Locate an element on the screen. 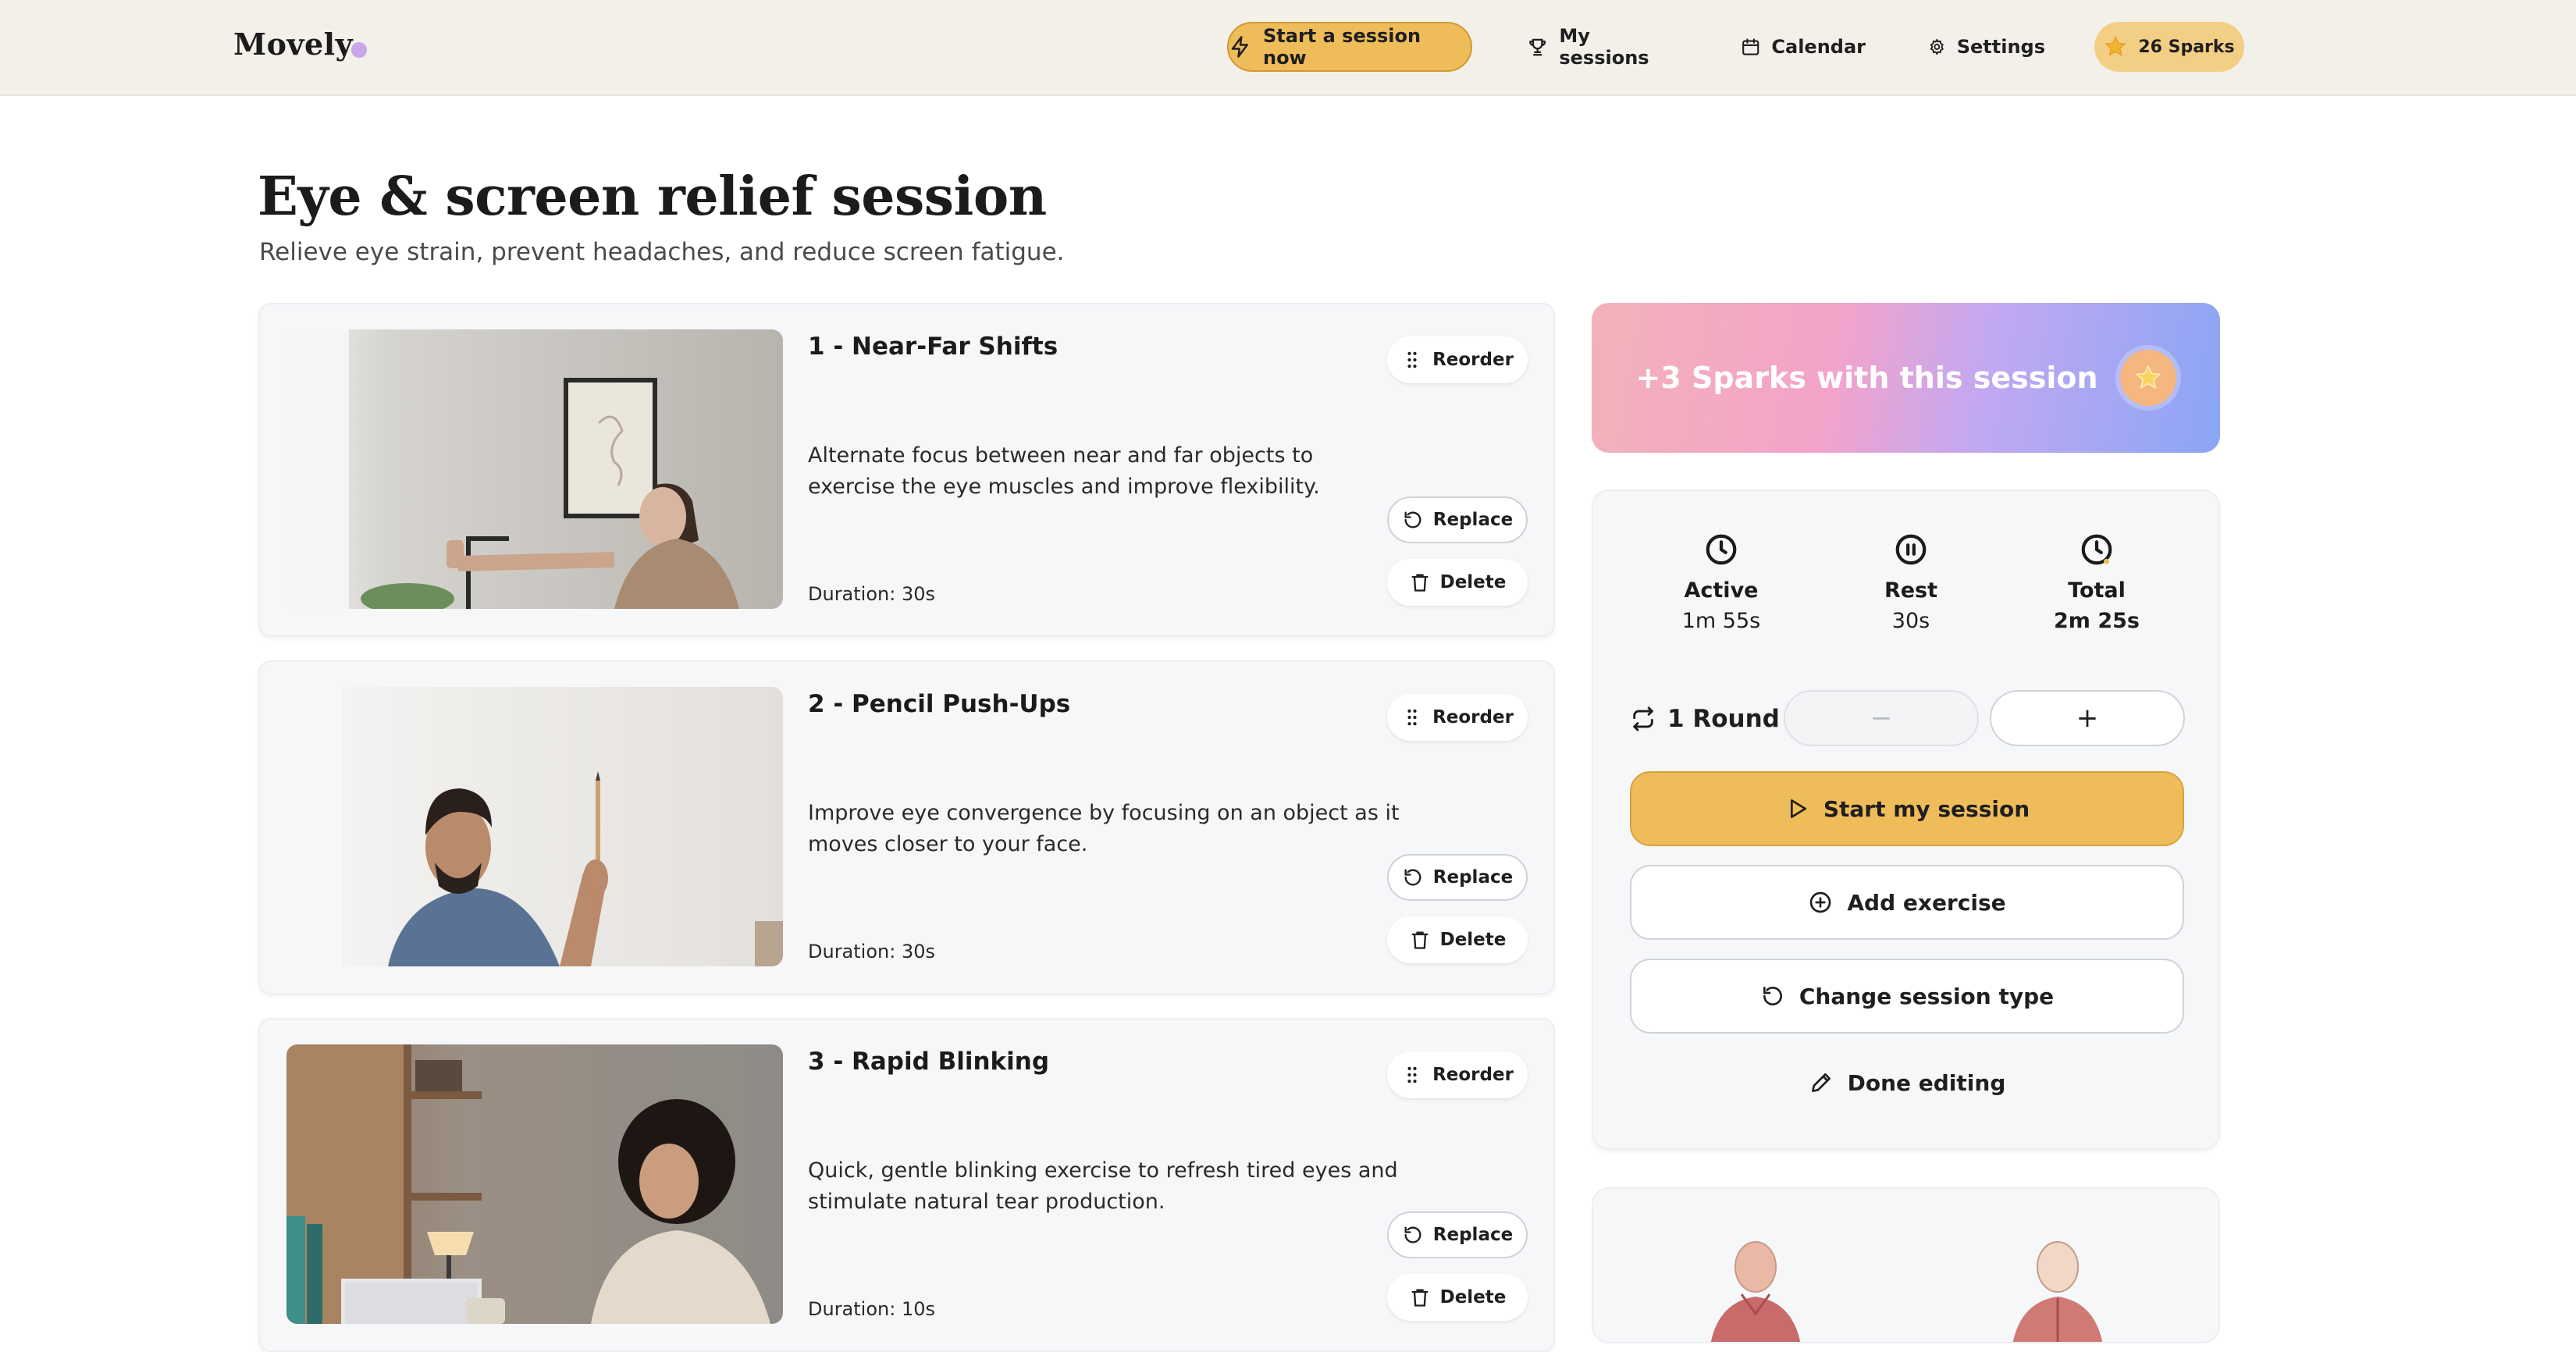  stat-rest: Rest 30s is located at coordinates (1911, 582).